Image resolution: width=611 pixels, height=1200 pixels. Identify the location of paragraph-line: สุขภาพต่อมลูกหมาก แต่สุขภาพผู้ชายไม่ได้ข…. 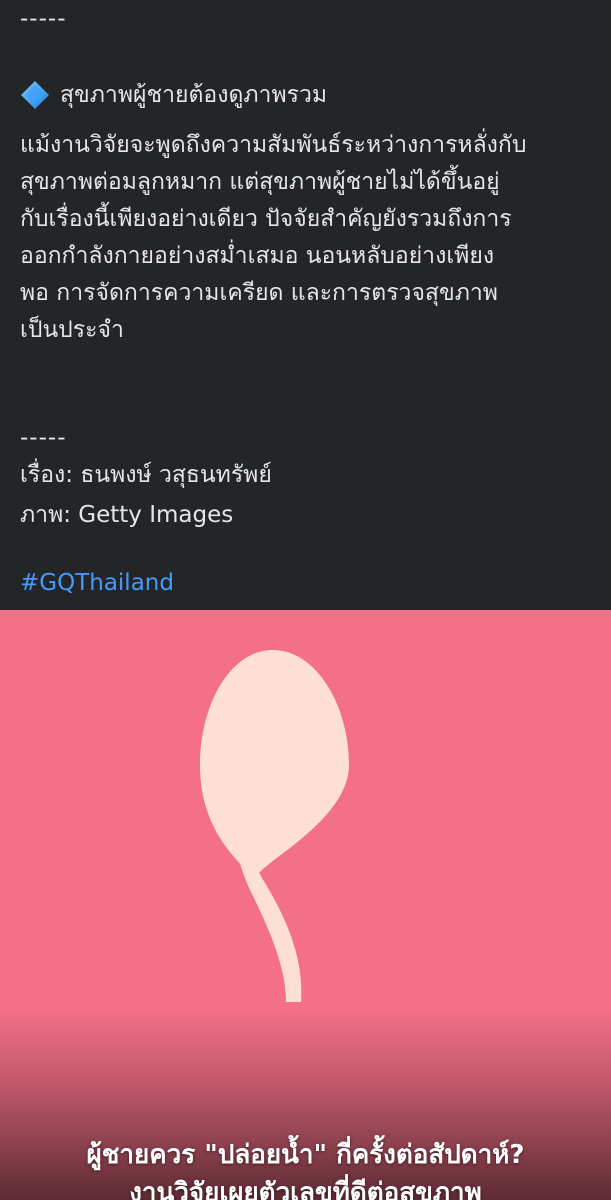
(260, 182).